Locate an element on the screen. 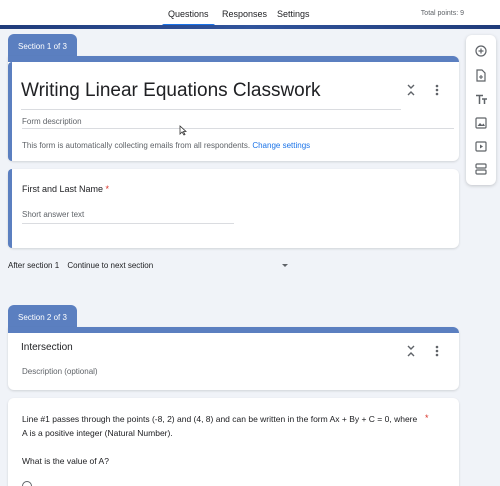  tab-settings: Settings is located at coordinates (293, 14).